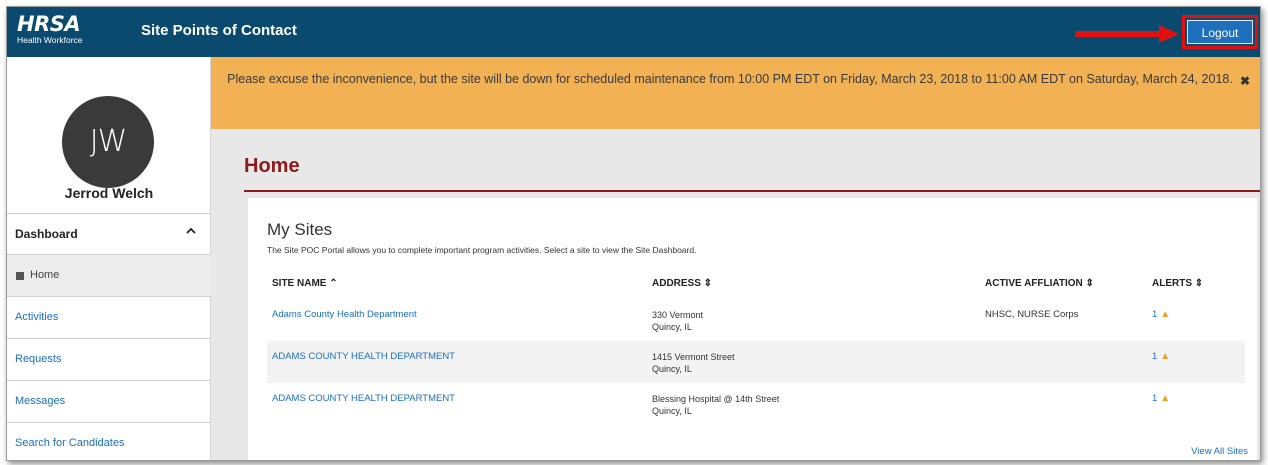  What do you see at coordinates (1177, 283) in the screenshot?
I see `column-header-alerts: ALERTS ⇕` at bounding box center [1177, 283].